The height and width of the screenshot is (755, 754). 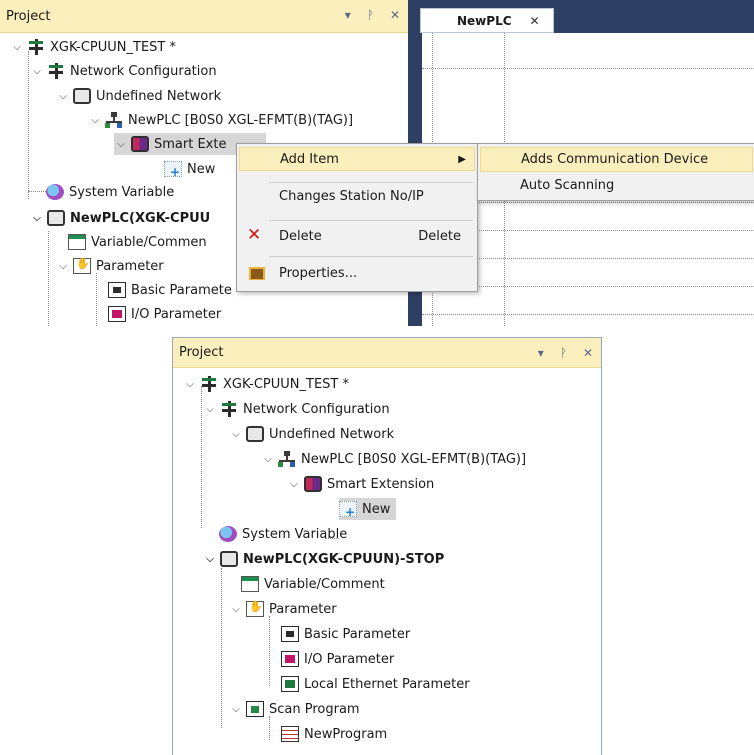 I want to click on program-icon, so click(x=290, y=734).